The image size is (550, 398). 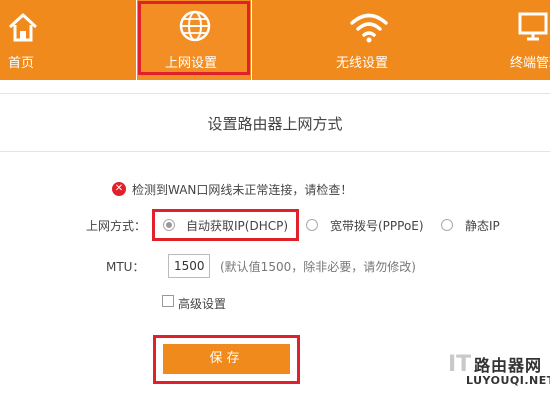 I want to click on watermark-site-name: 路由器网, so click(x=508, y=365).